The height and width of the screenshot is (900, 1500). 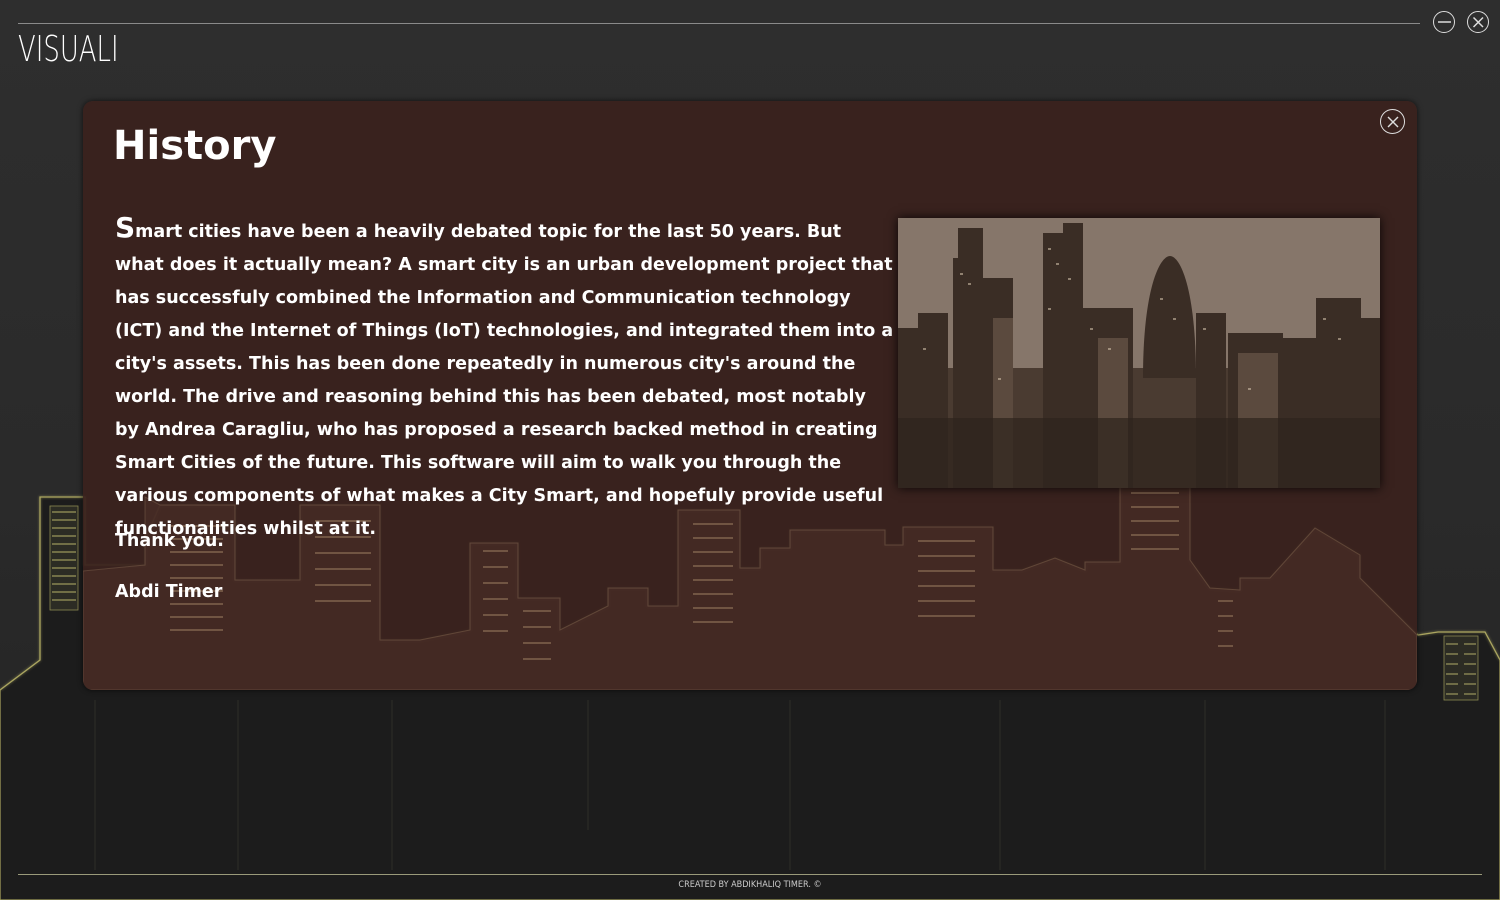 I want to click on header-divider, so click(x=719, y=23).